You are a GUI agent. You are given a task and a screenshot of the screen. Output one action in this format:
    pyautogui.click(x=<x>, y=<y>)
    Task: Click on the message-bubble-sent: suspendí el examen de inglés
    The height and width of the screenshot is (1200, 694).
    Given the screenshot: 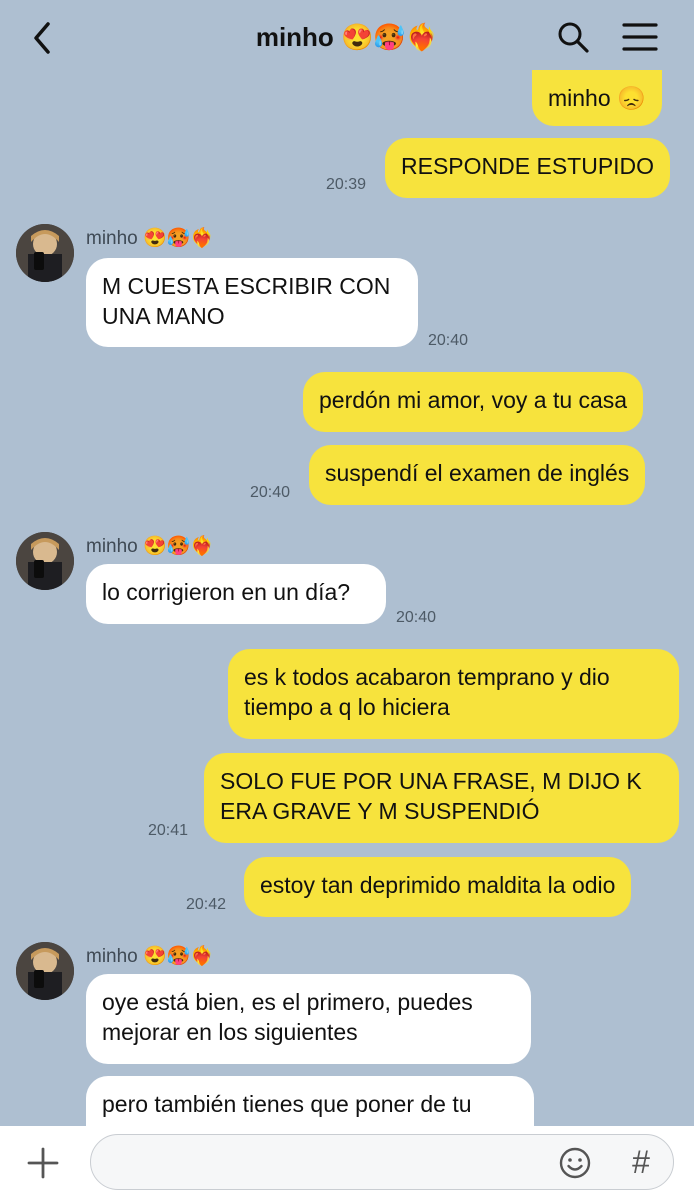 What is the action you would take?
    pyautogui.click(x=477, y=475)
    